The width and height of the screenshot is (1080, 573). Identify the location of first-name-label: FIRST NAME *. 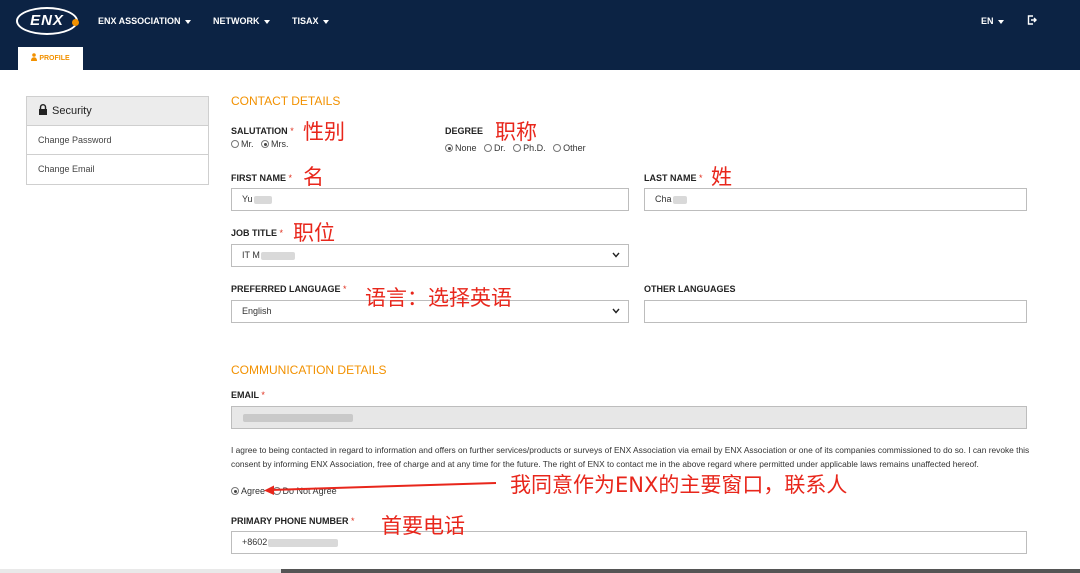
(262, 178).